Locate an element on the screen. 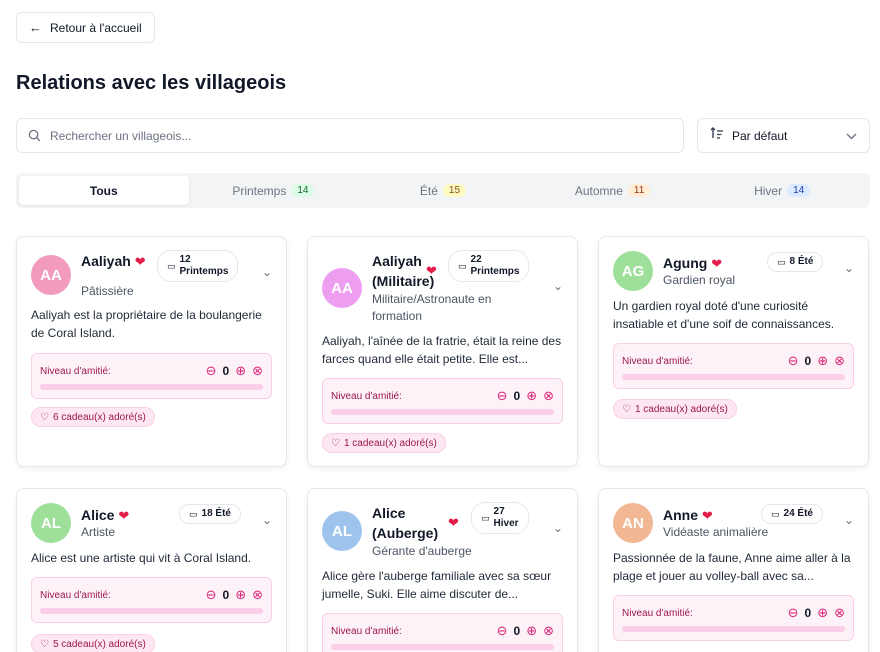 The width and height of the screenshot is (880, 652). tab-label: Tous is located at coordinates (103, 190).